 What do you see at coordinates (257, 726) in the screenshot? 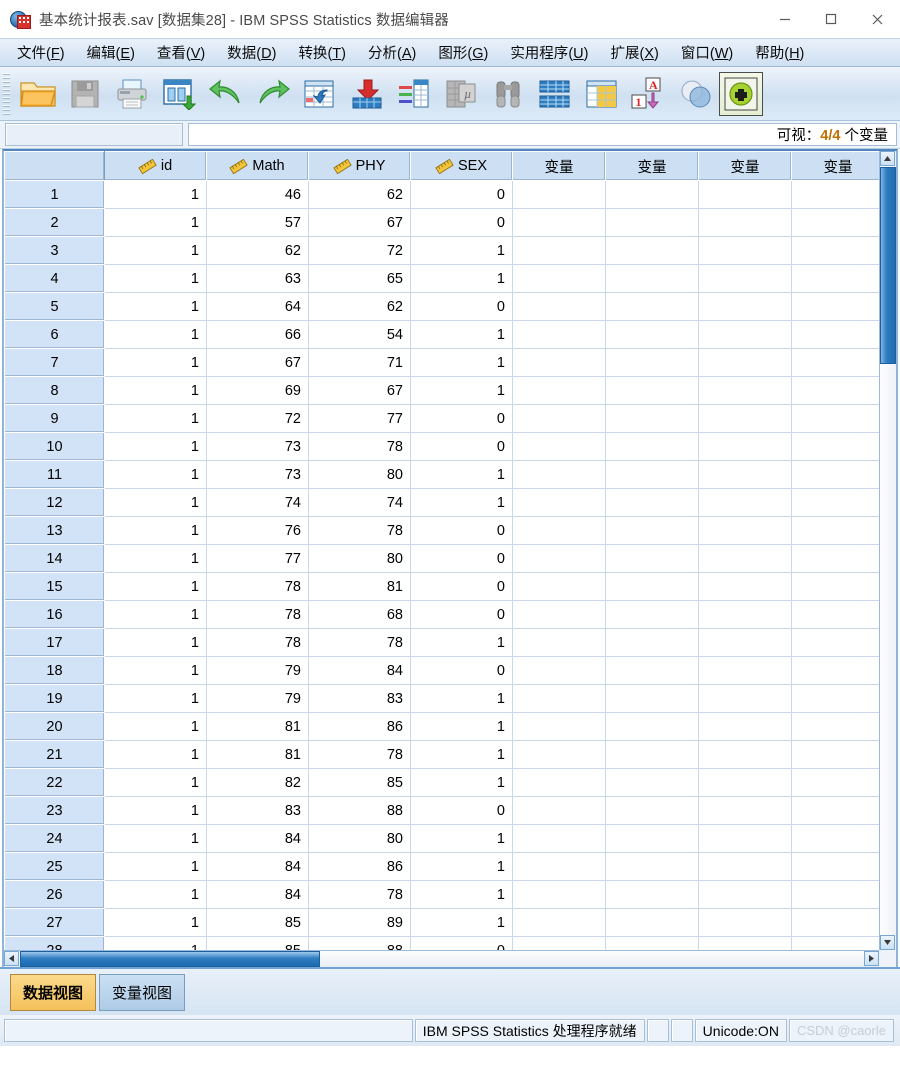
I see `cell-math: 81` at bounding box center [257, 726].